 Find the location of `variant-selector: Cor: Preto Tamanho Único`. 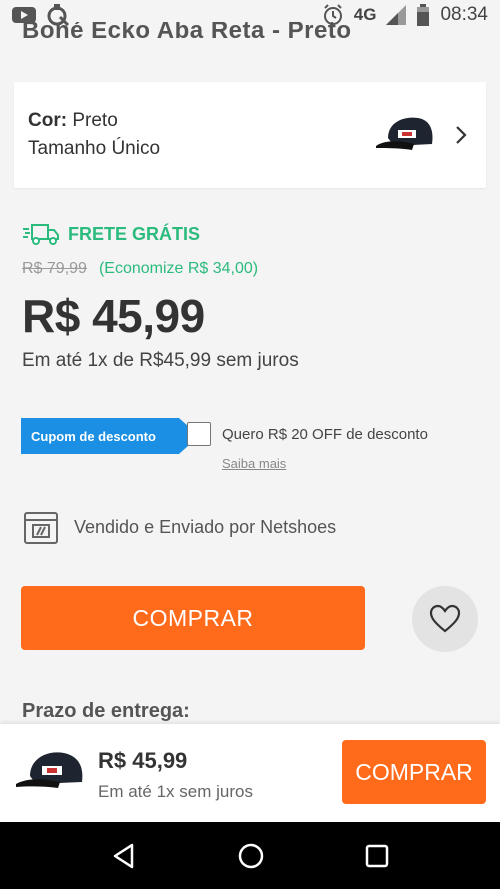

variant-selector: Cor: Preto Tamanho Único is located at coordinates (250, 135).